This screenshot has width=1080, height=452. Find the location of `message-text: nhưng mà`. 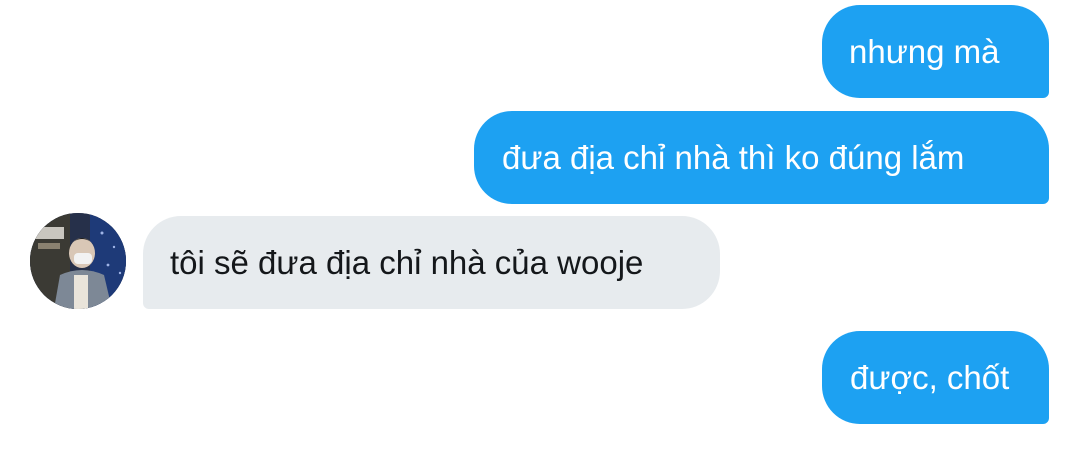

message-text: nhưng mà is located at coordinates (924, 51).